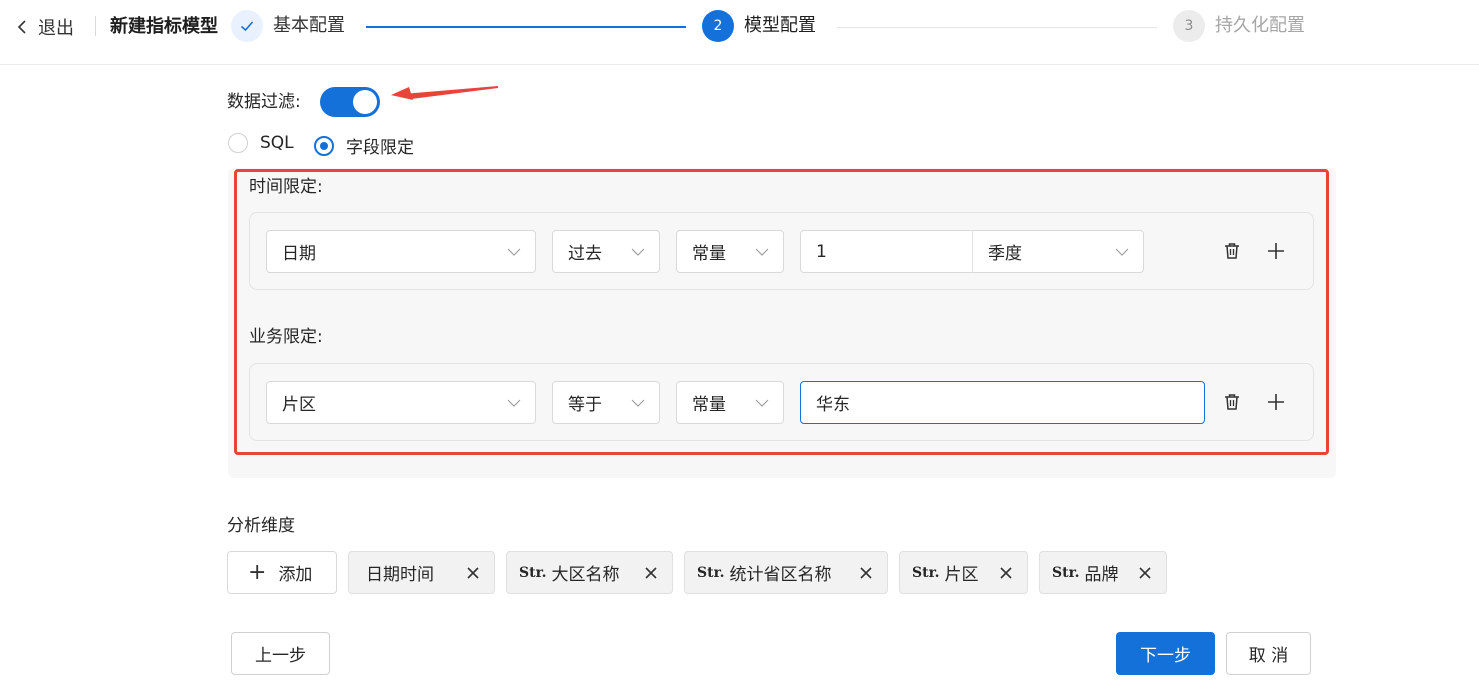 This screenshot has height=689, width=1479. What do you see at coordinates (95, 26) in the screenshot?
I see `header-divider` at bounding box center [95, 26].